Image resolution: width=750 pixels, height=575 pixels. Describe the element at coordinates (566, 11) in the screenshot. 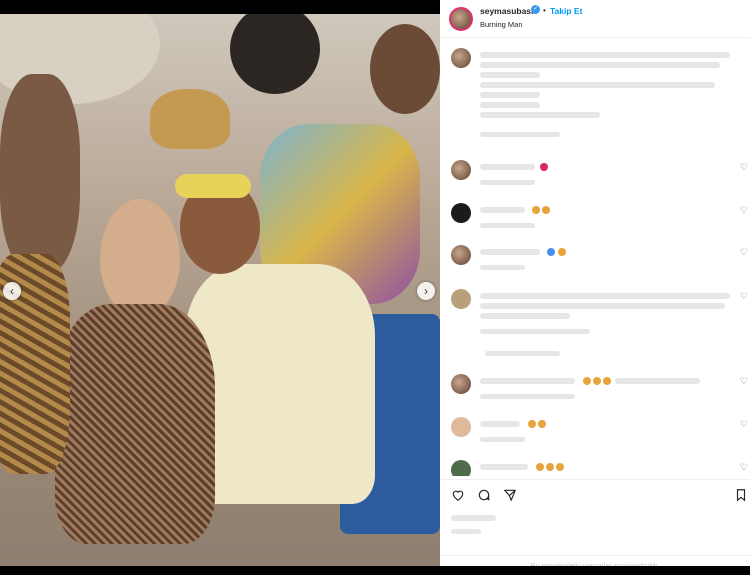

I see `follow-button: Takip Et` at that location.